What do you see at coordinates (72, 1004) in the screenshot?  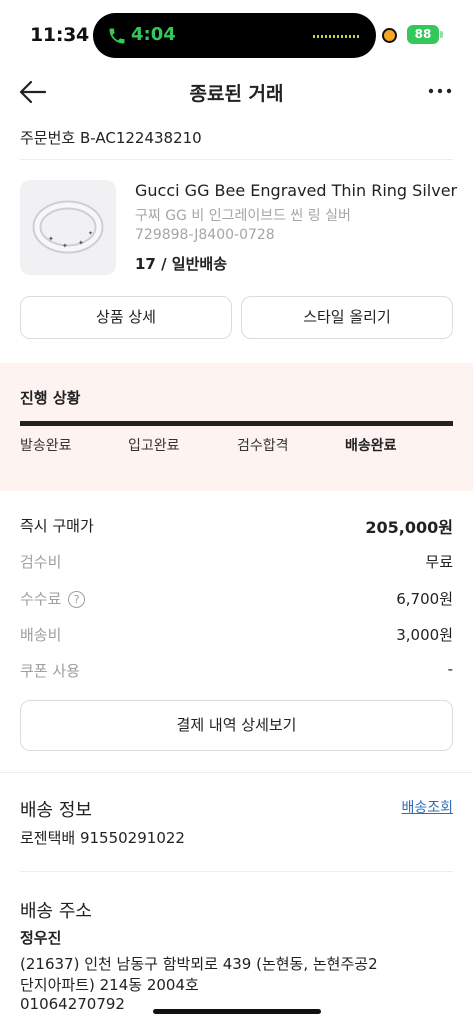 I see `recipient-phone: 01064270792` at bounding box center [72, 1004].